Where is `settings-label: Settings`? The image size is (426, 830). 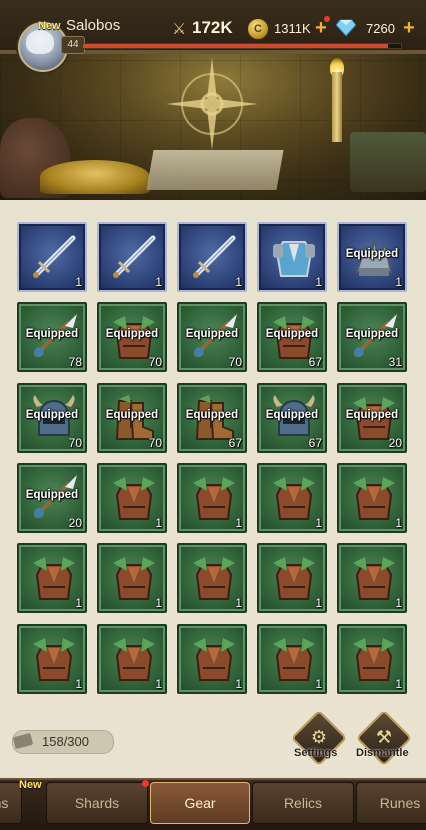 settings-label: Settings is located at coordinates (316, 753).